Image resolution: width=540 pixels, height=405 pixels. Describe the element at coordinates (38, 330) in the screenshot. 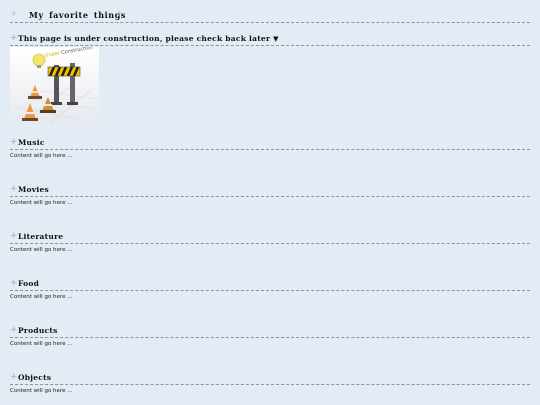

I see `section-heading: Products` at that location.